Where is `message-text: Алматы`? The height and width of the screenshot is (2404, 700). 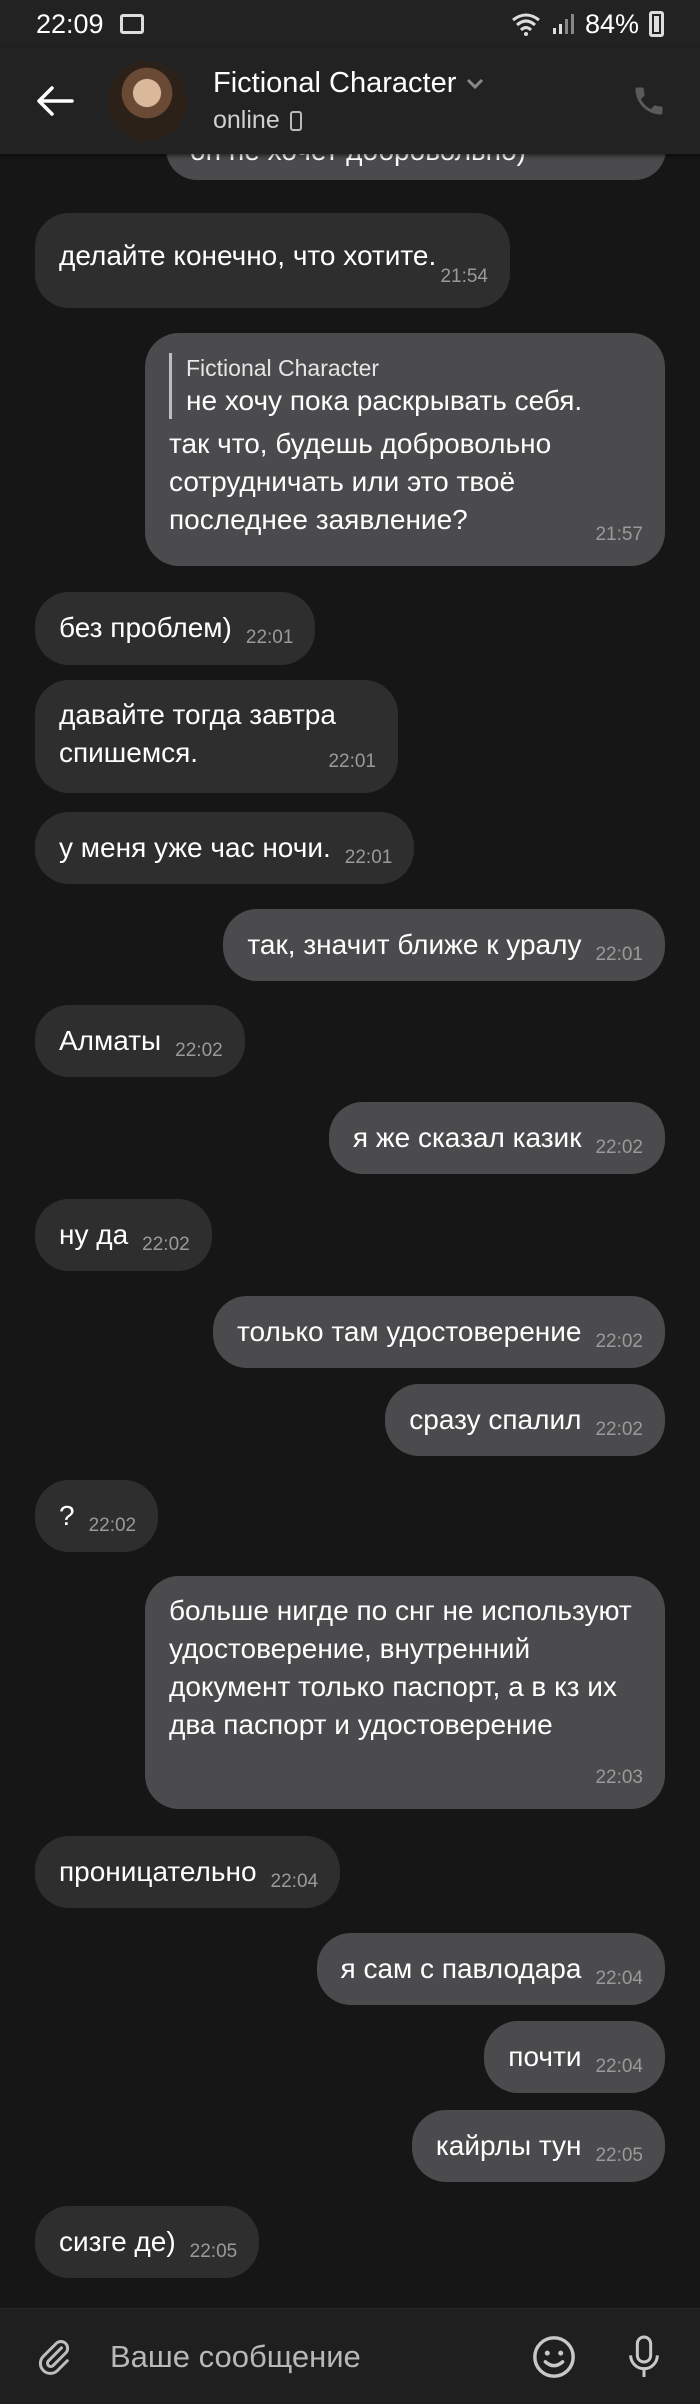
message-text: Алматы is located at coordinates (110, 1040).